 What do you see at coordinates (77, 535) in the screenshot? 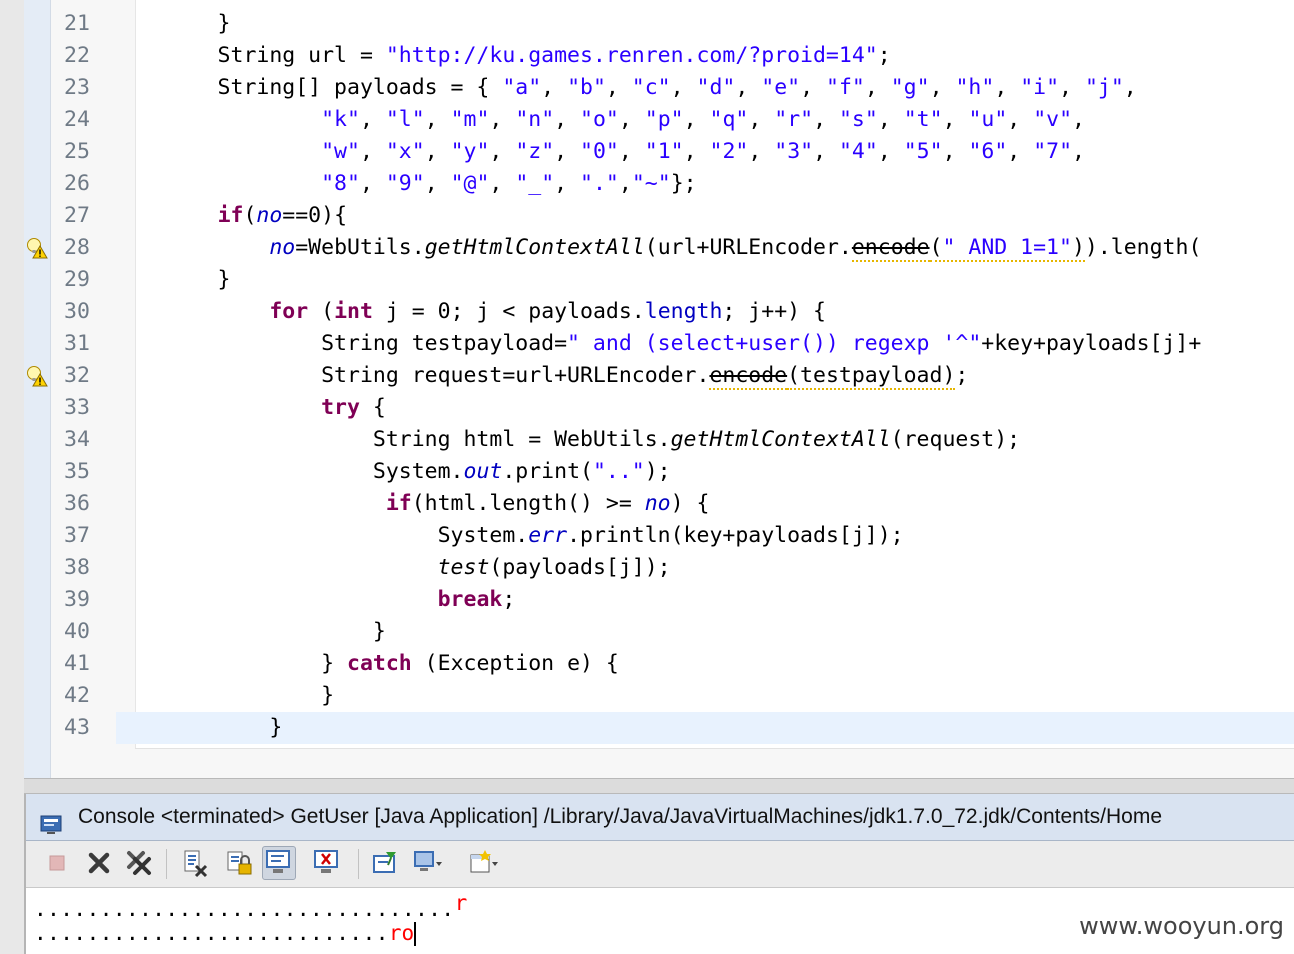
I see `line-number: 37` at bounding box center [77, 535].